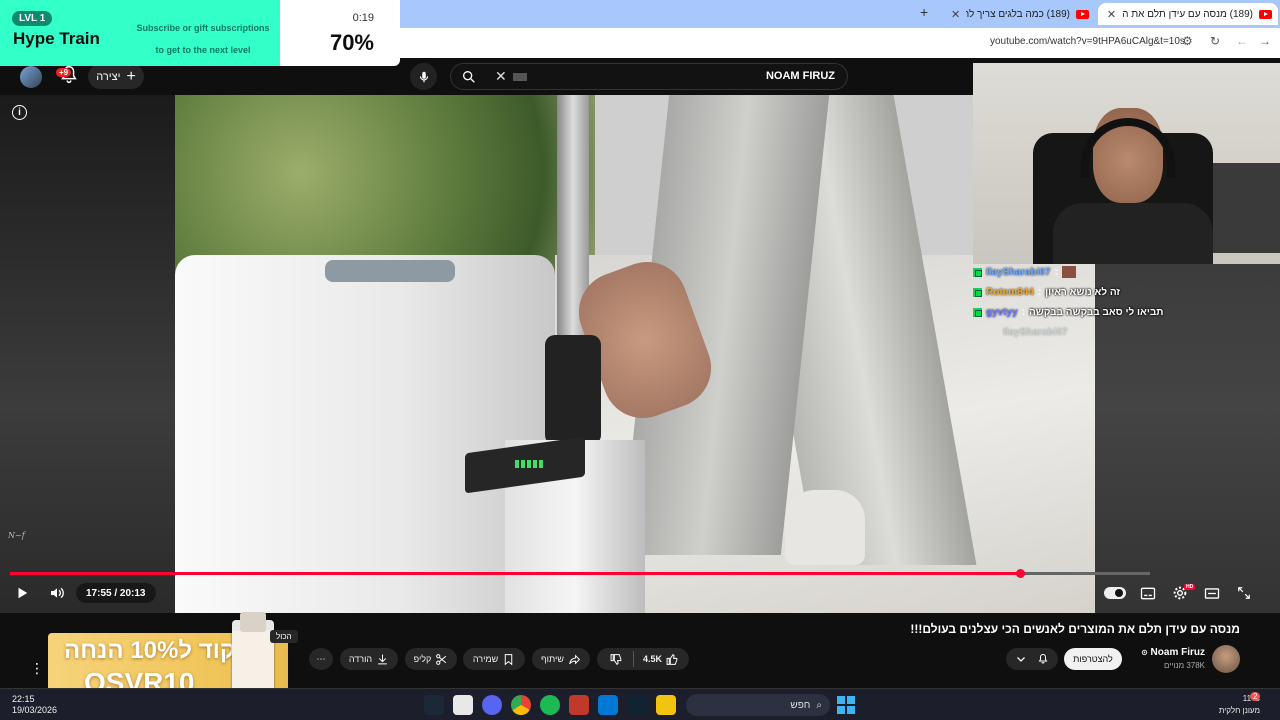 The image size is (1280, 720). Describe the element at coordinates (382, 659) in the screenshot. I see `download-icon` at that location.